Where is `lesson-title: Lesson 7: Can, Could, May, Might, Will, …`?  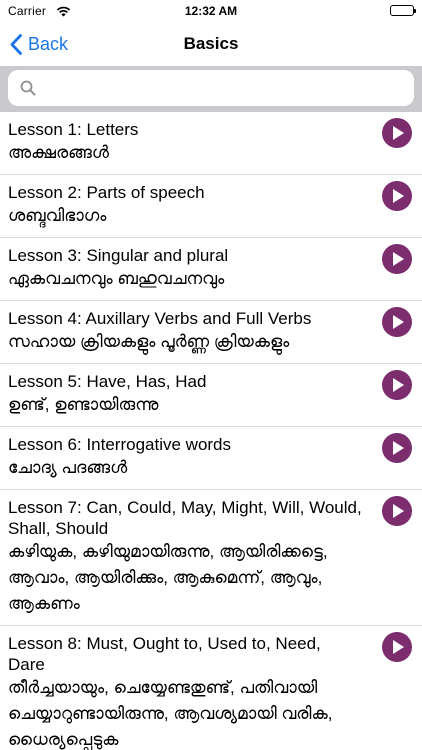 lesson-title: Lesson 7: Can, Could, May, Might, Will, … is located at coordinates (185, 518).